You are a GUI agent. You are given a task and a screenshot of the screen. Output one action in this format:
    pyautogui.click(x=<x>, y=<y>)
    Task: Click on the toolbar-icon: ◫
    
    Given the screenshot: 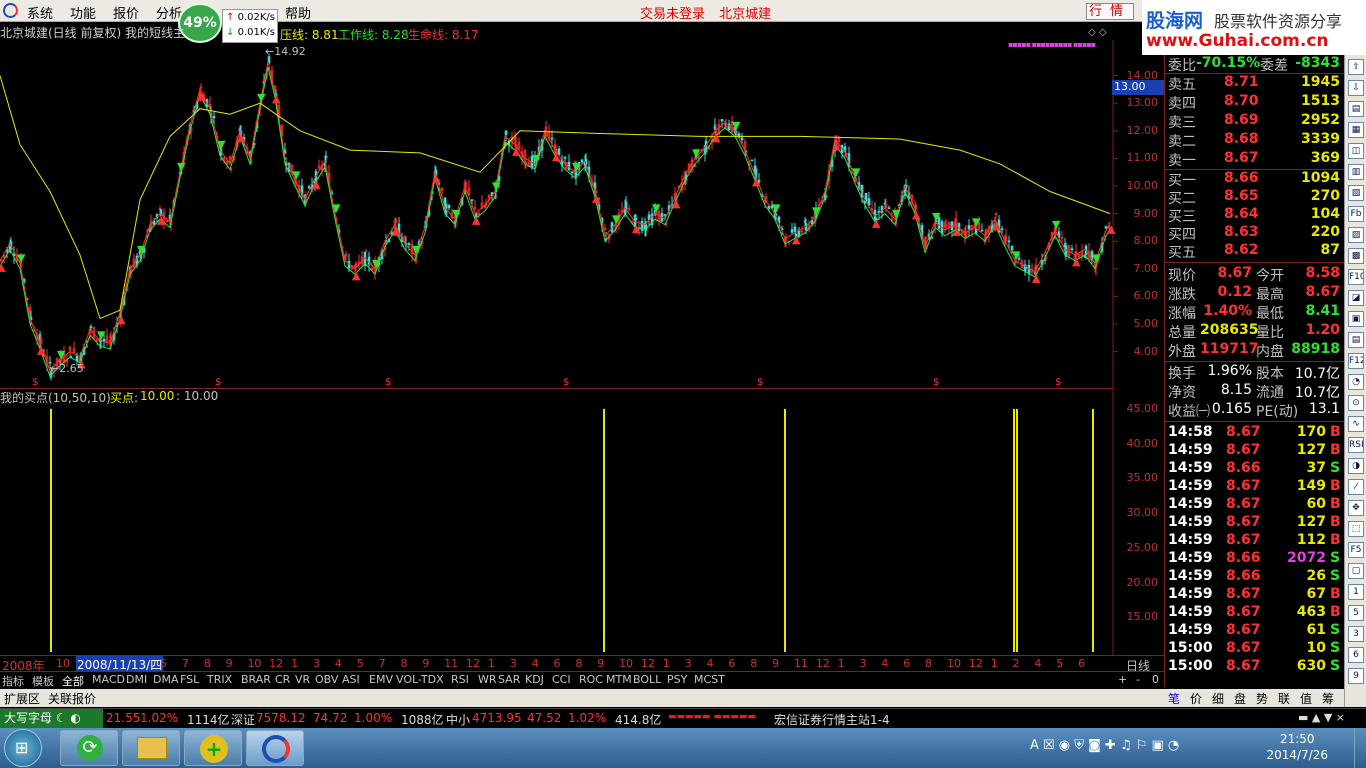 What is the action you would take?
    pyautogui.click(x=1356, y=151)
    